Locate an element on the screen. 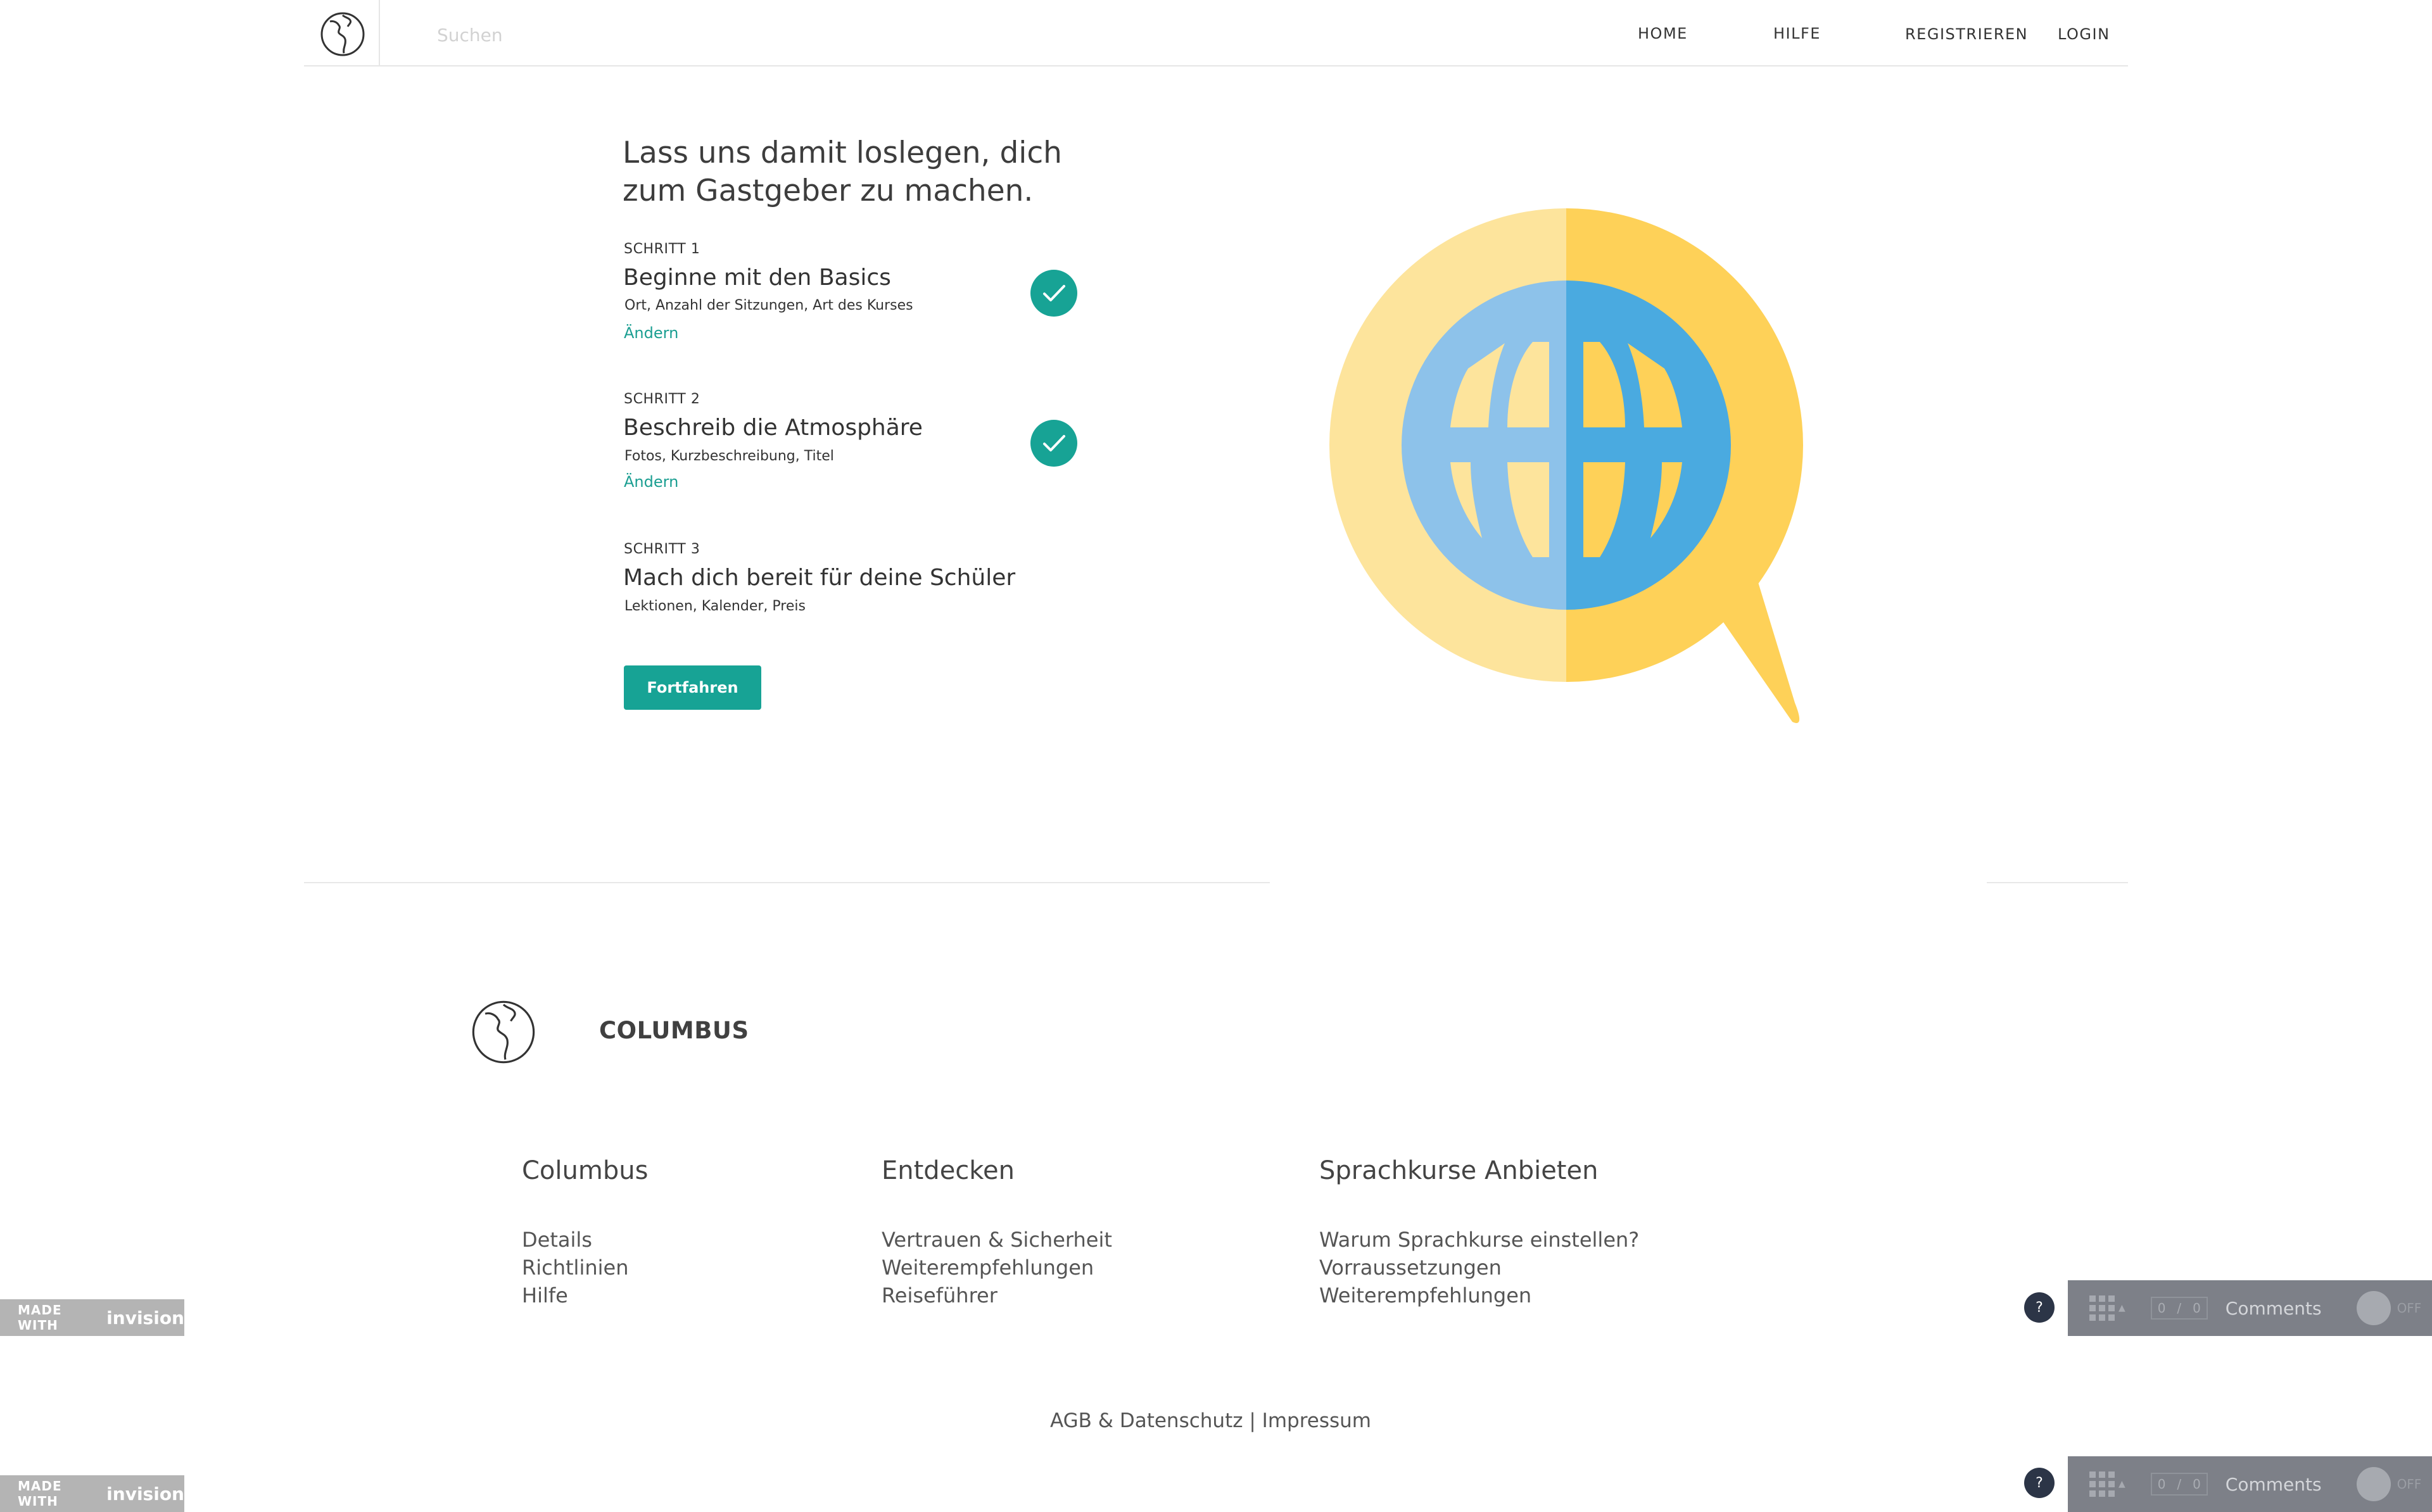 The width and height of the screenshot is (2432, 1512). step-2-complete-badge is located at coordinates (1053, 443).